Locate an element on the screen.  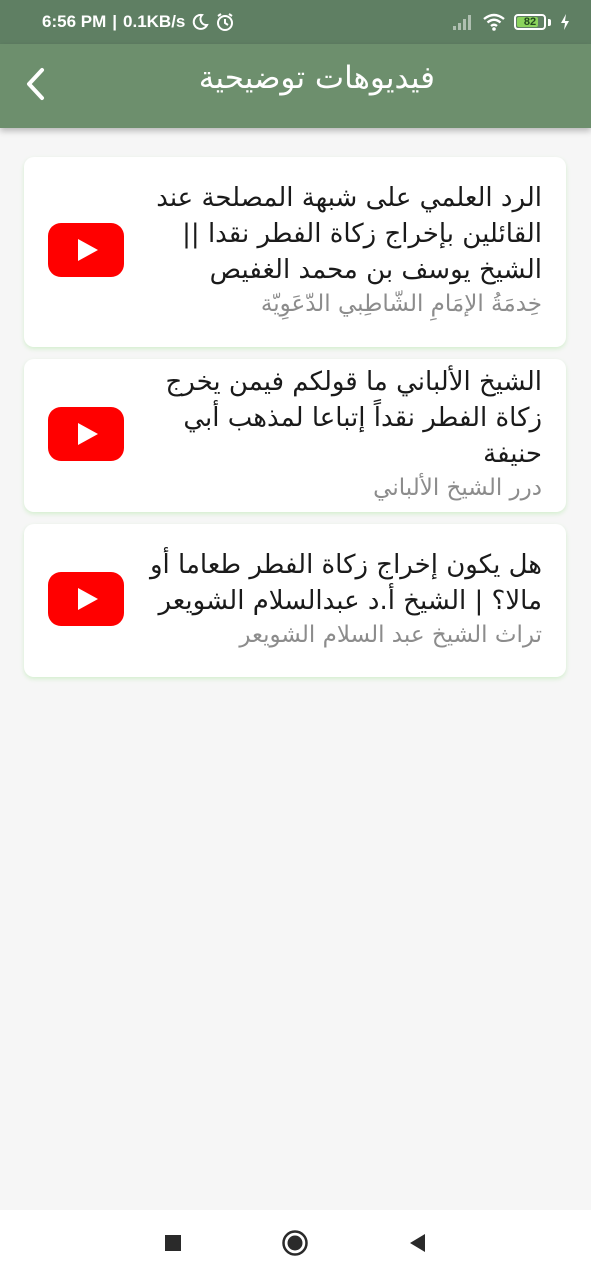
moon-icon is located at coordinates (200, 22).